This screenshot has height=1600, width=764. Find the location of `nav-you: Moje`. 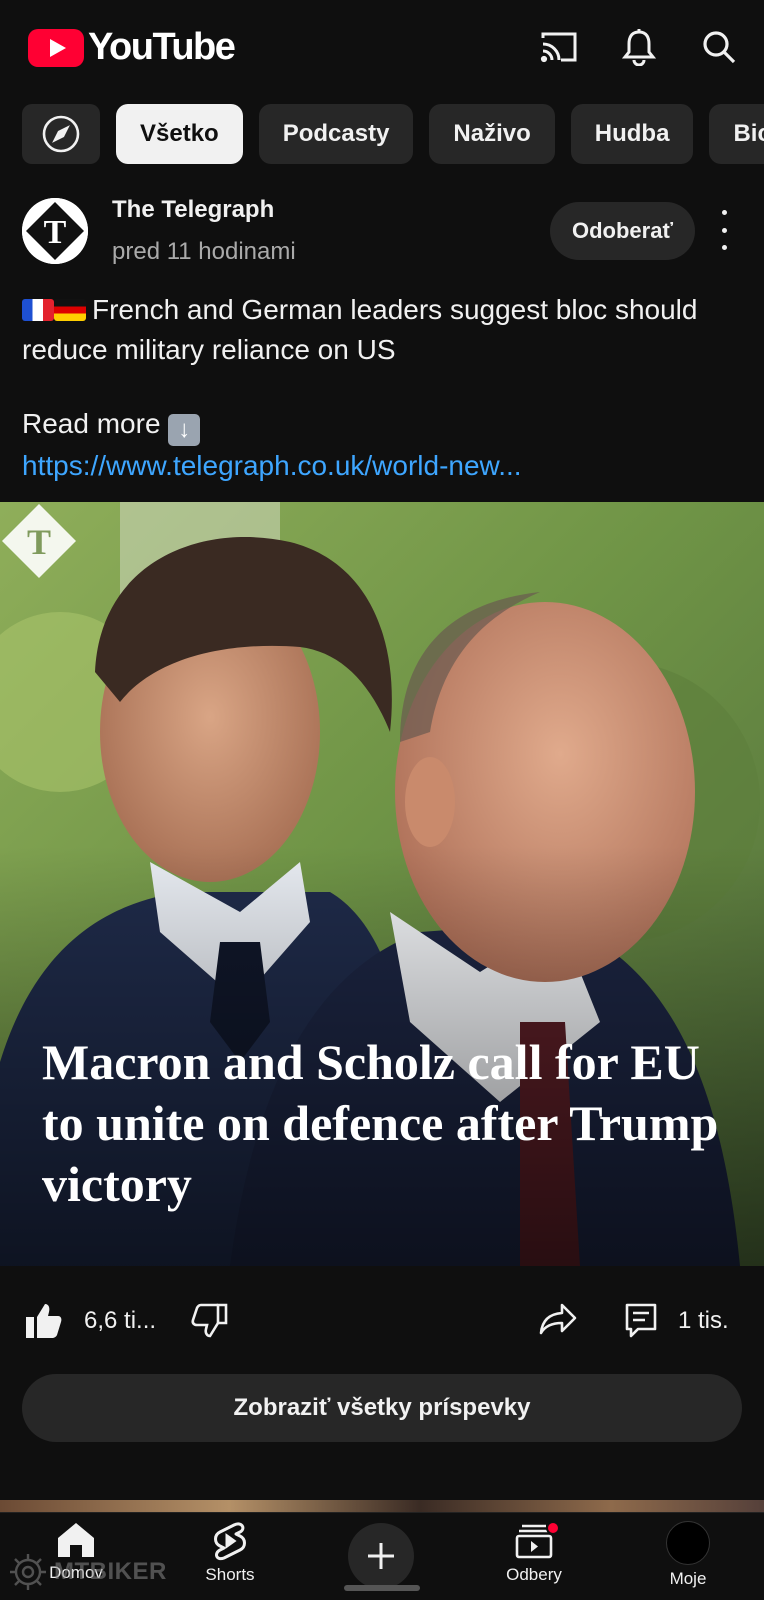

nav-you: Moje is located at coordinates (688, 1555).